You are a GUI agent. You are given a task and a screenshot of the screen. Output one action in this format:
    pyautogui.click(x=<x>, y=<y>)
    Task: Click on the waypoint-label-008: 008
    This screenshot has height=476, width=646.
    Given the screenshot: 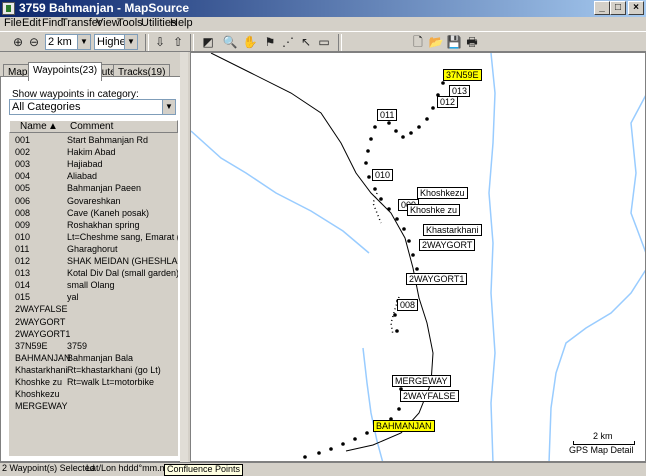 What is the action you would take?
    pyautogui.click(x=408, y=305)
    